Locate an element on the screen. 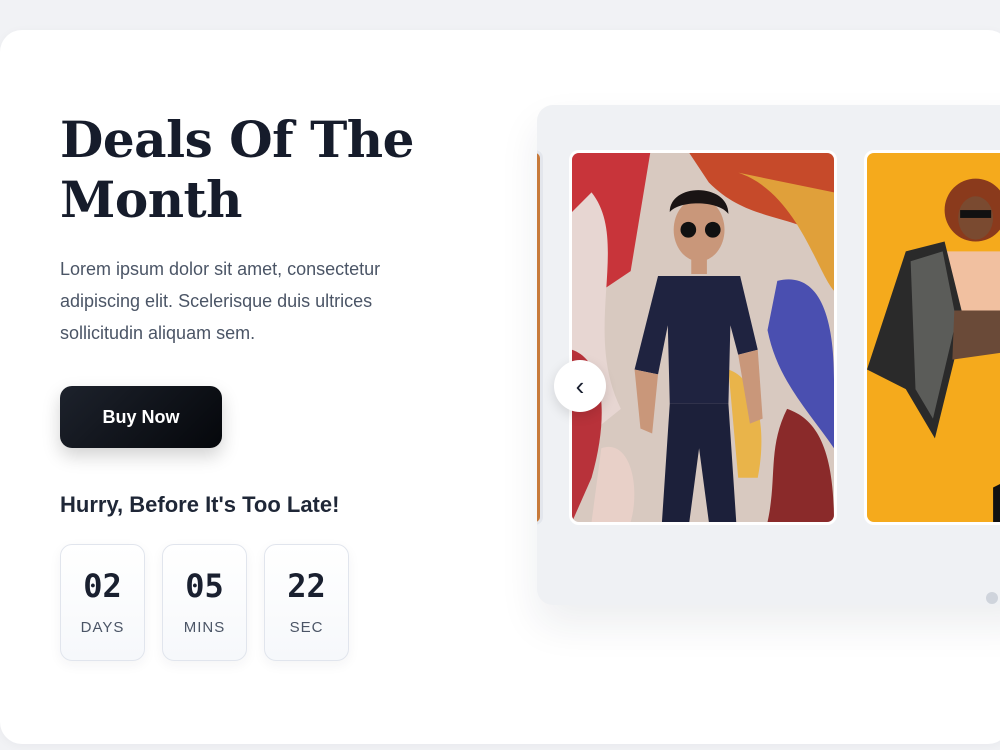 This screenshot has width=1000, height=750. countdown-value: 02 is located at coordinates (102, 586).